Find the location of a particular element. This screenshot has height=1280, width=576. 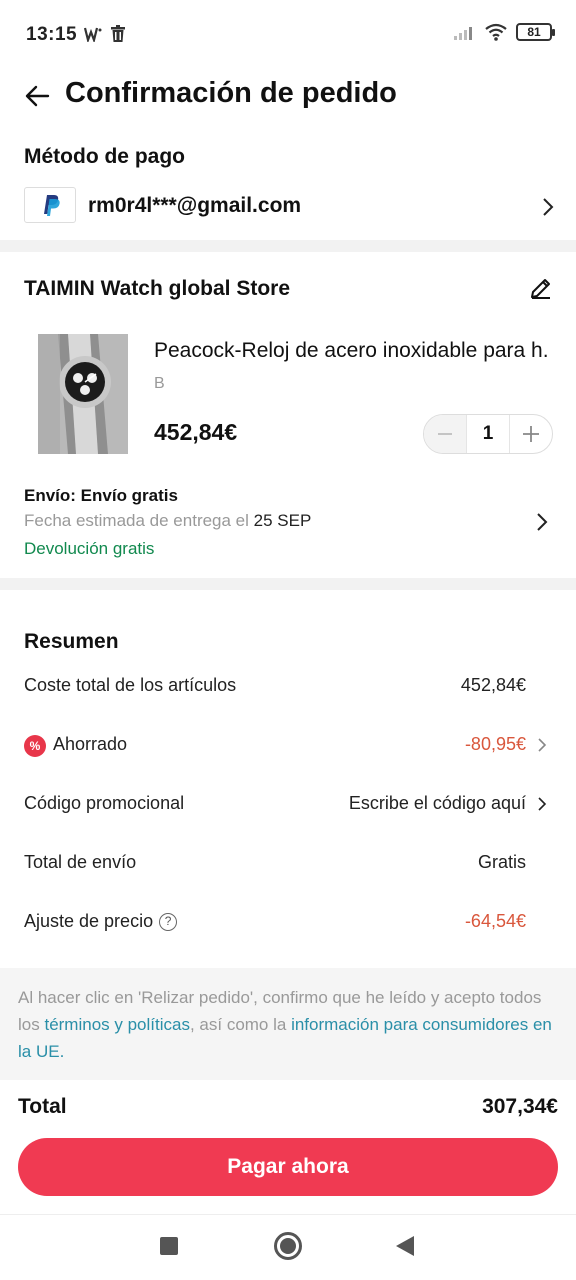

quantity-minus-button is located at coordinates (445, 434).